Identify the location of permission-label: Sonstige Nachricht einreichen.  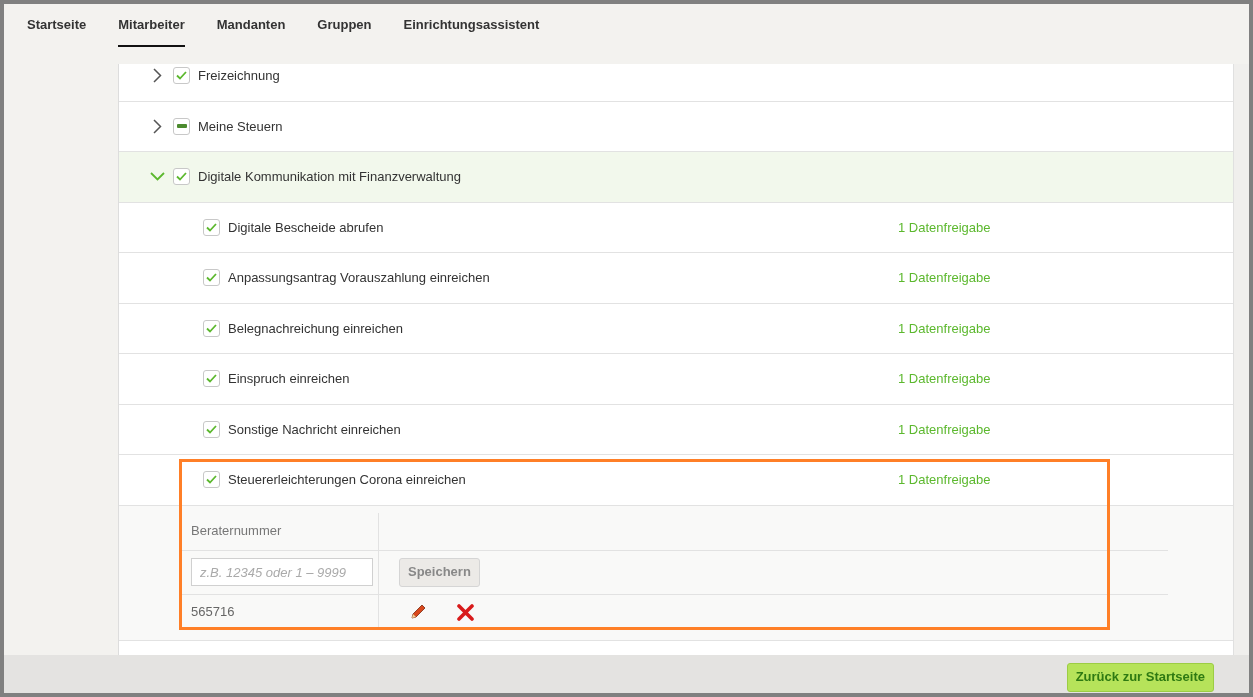
(315, 429).